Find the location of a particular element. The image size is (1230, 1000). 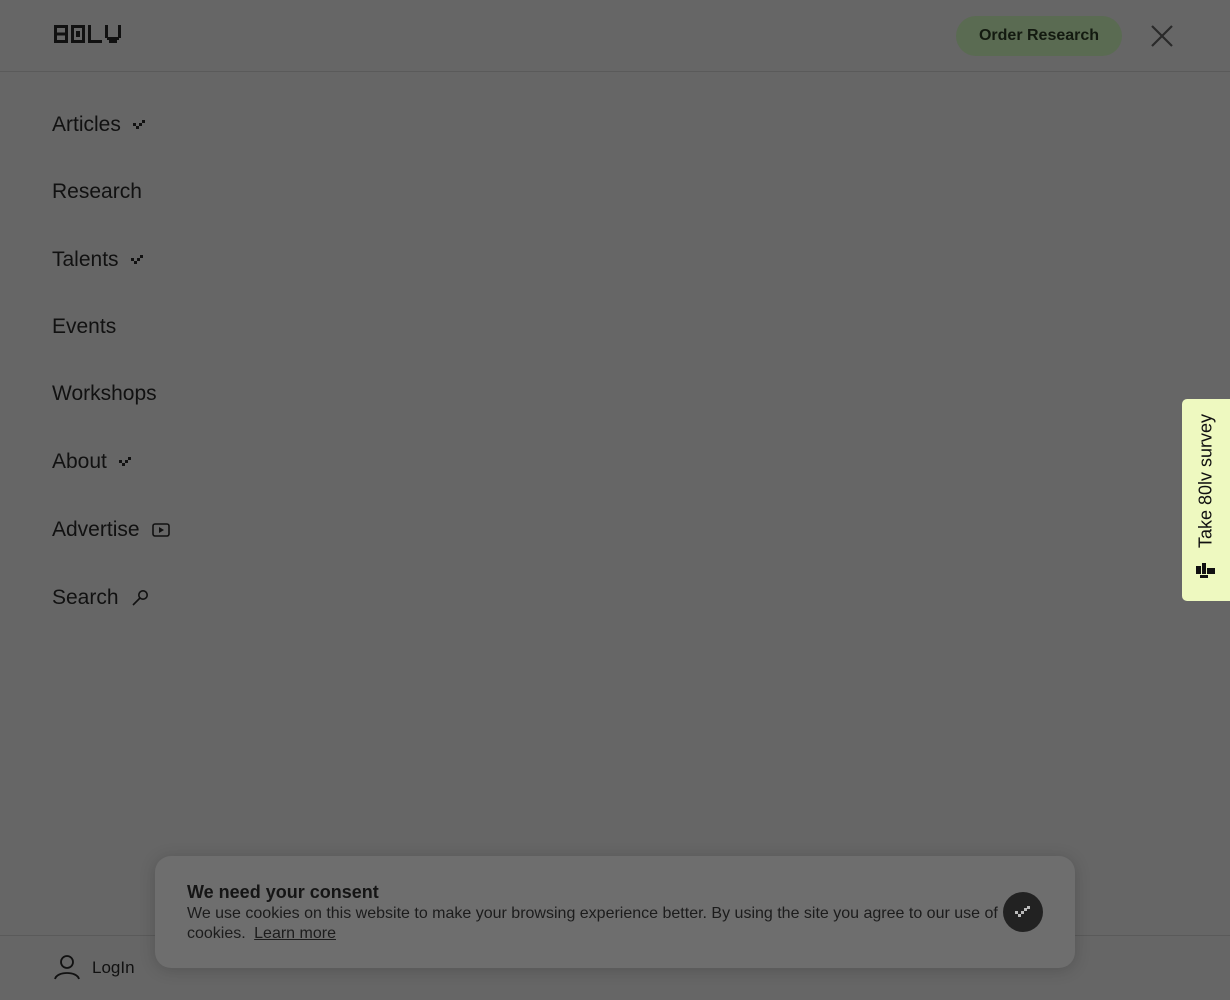

nav-item-label: Workshops is located at coordinates (104, 393).